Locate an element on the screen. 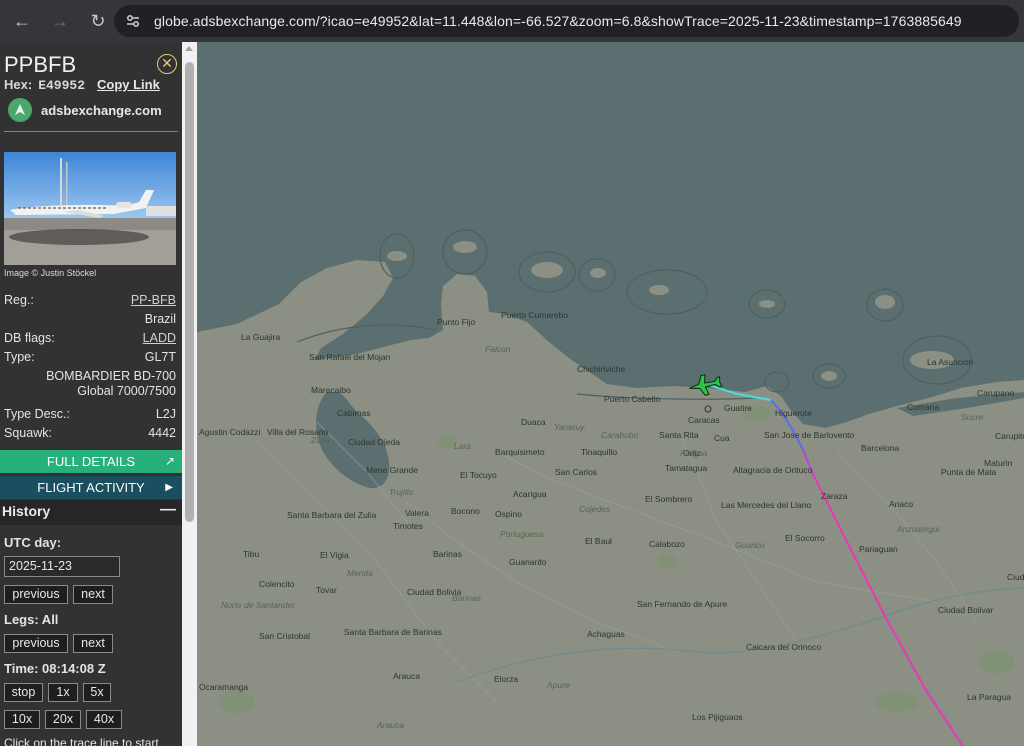 The image size is (1024, 746). map-city-label: La Paragua is located at coordinates (989, 697).